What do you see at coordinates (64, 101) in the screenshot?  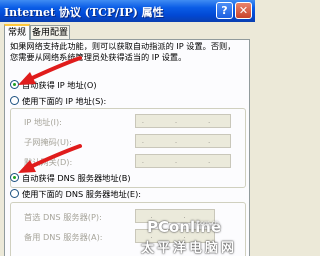 I see `manual-ip-label: 使用下面的 IP 地址(S):` at bounding box center [64, 101].